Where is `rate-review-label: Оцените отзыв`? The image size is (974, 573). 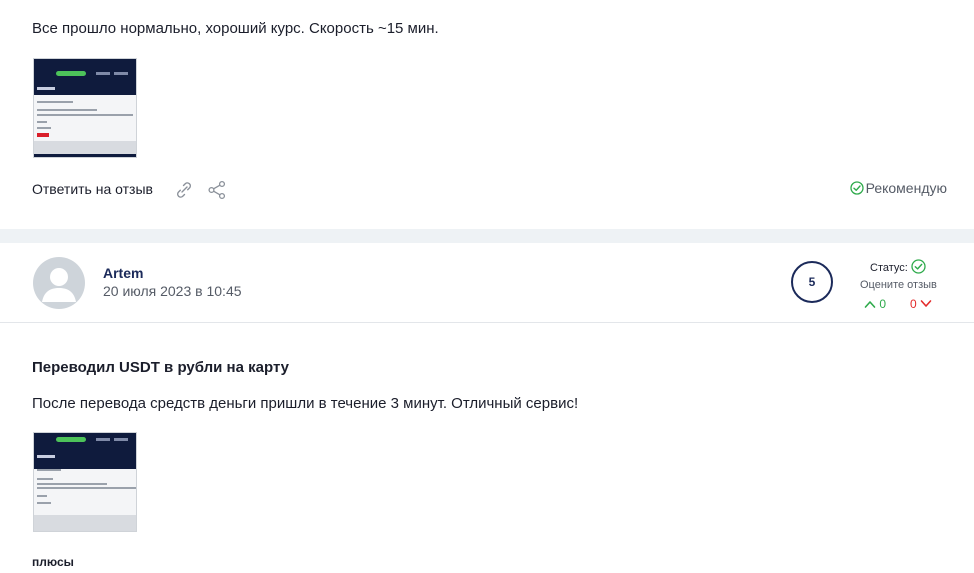 rate-review-label: Оцените отзыв is located at coordinates (898, 285).